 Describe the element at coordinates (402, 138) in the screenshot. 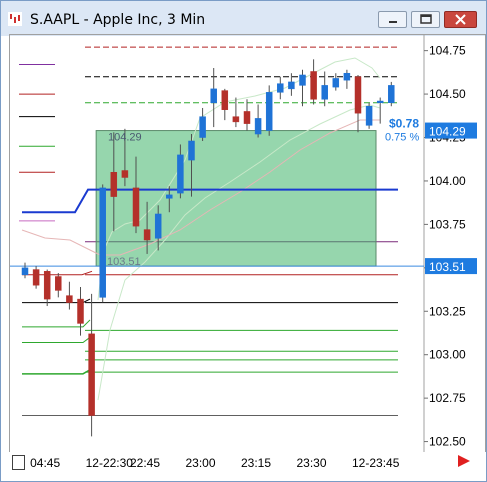

I see `change-percent-label: 0.75 %` at that location.